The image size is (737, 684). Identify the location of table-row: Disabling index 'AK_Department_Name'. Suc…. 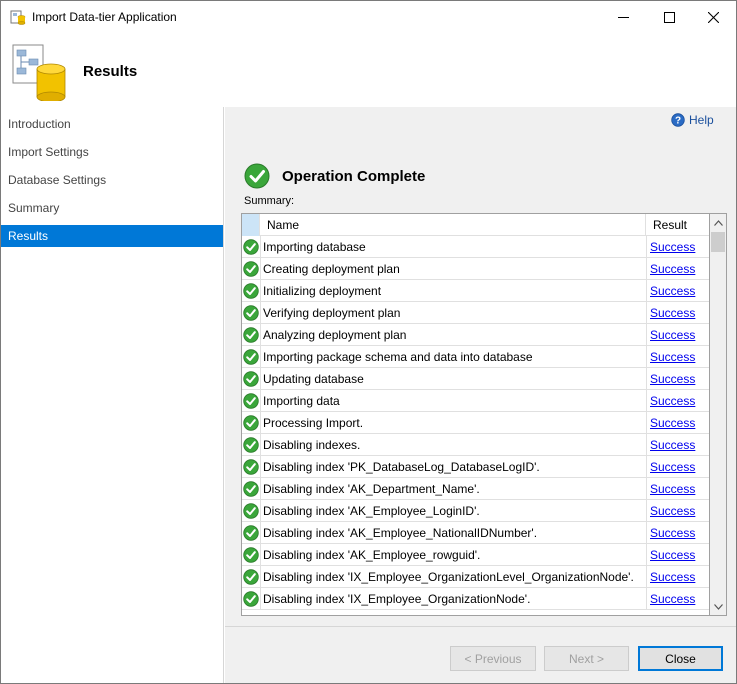
(475, 489).